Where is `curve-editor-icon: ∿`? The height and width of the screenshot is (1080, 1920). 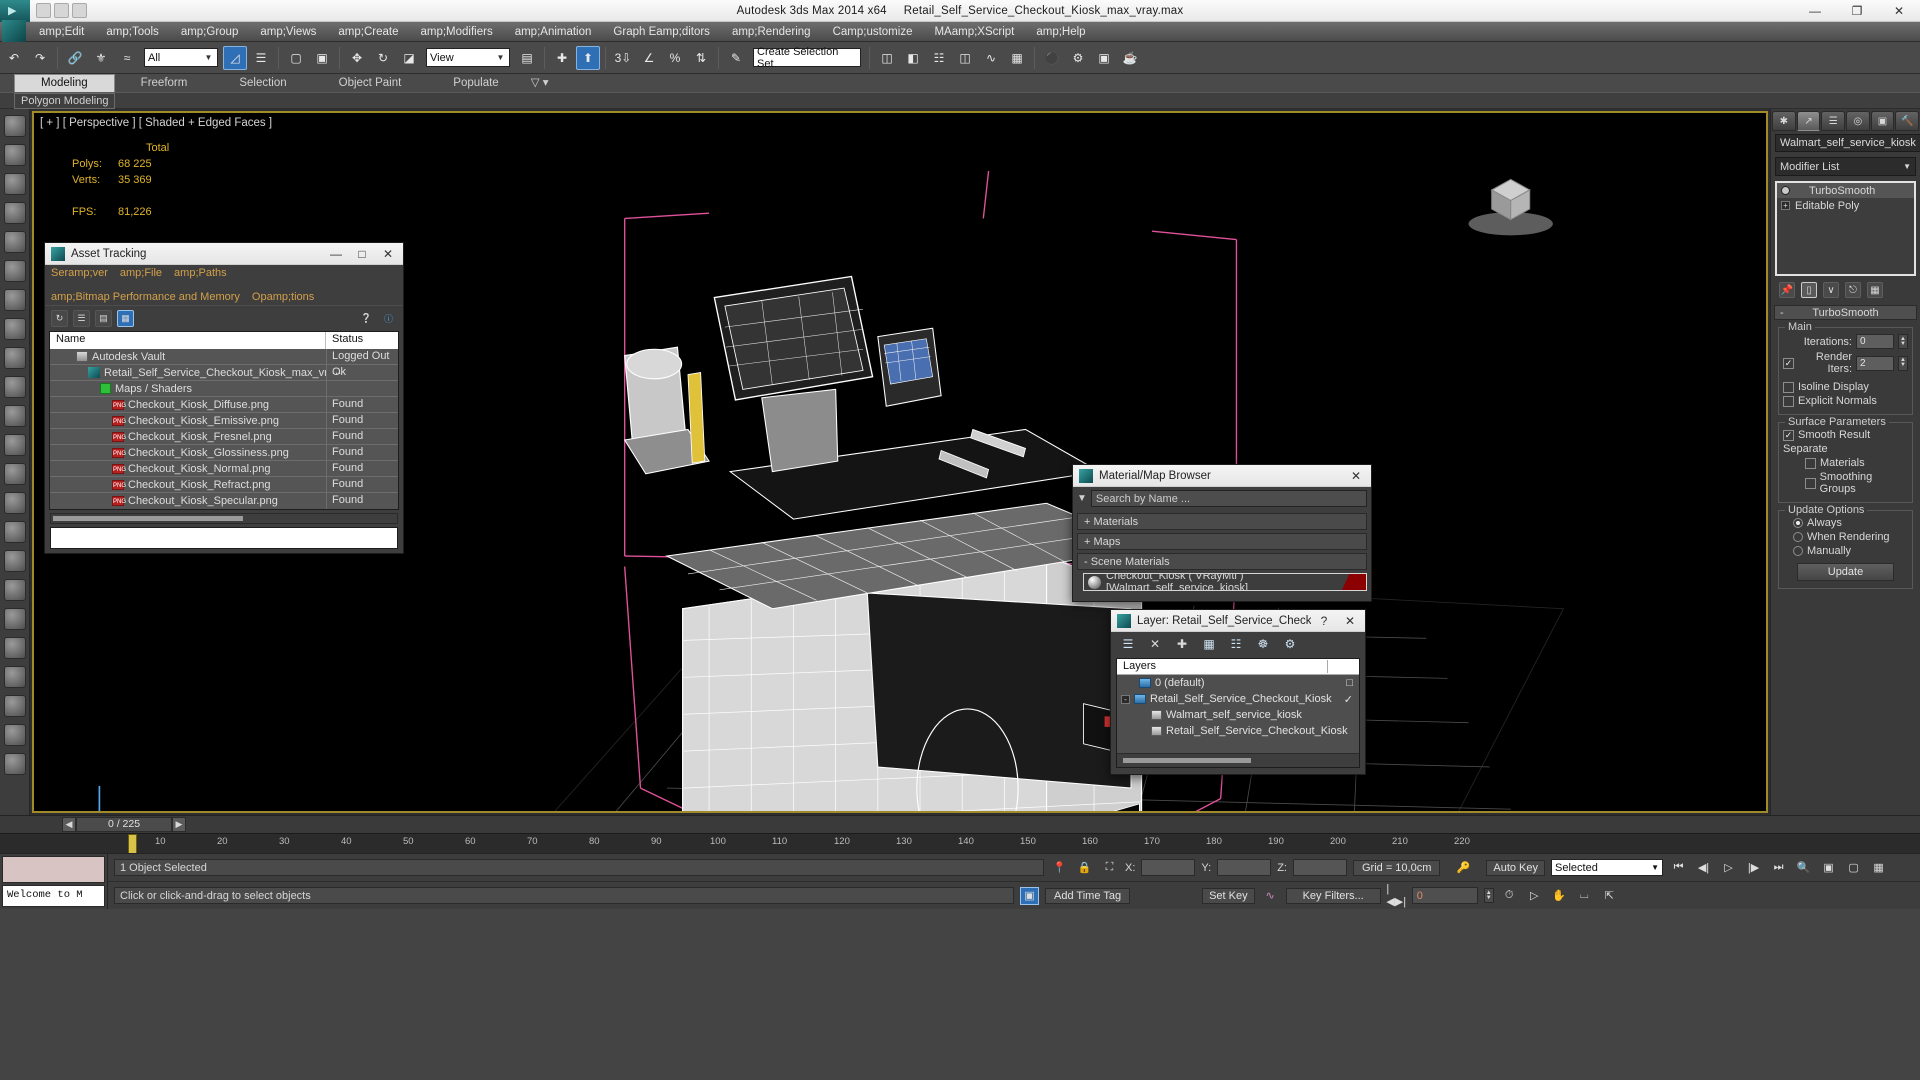 curve-editor-icon: ∿ is located at coordinates (991, 57).